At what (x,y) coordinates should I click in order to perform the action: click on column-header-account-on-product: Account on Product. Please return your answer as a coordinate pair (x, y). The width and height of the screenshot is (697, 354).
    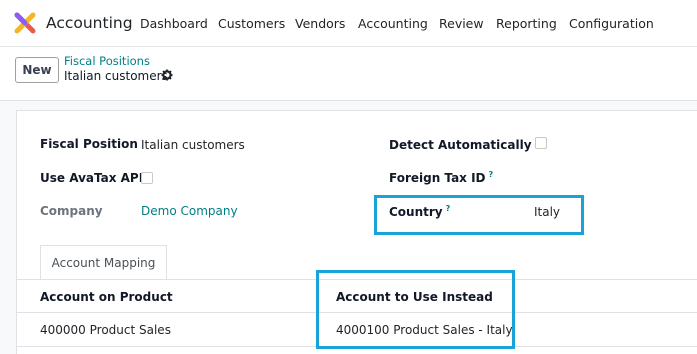
    Looking at the image, I should click on (106, 297).